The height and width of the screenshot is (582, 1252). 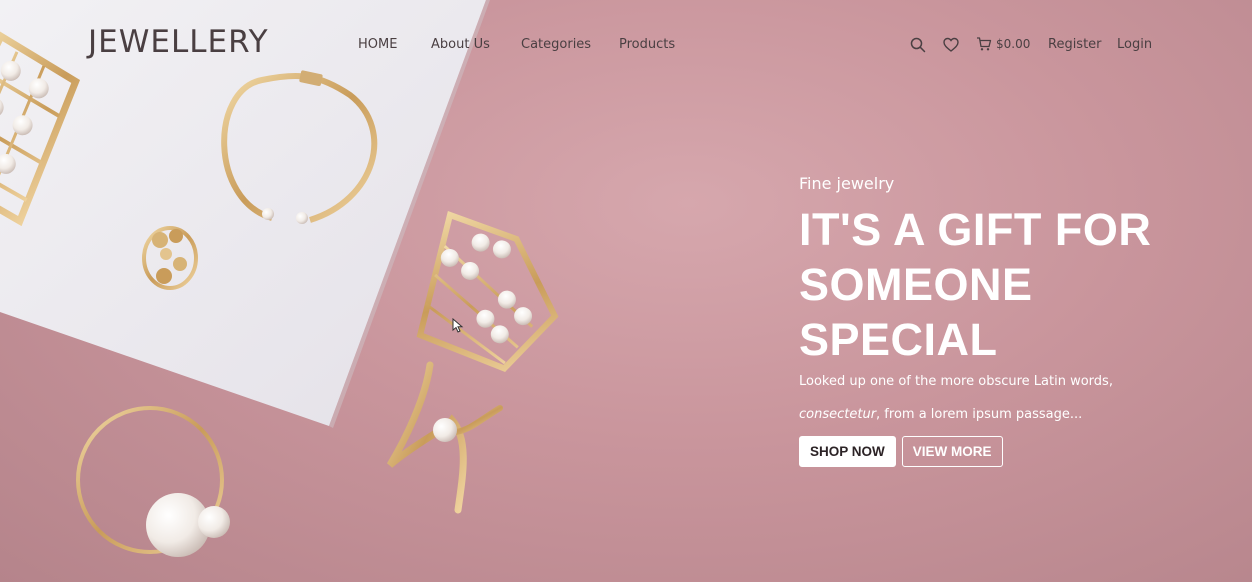 I want to click on hero-kicker: Fine jewelry, so click(x=847, y=183).